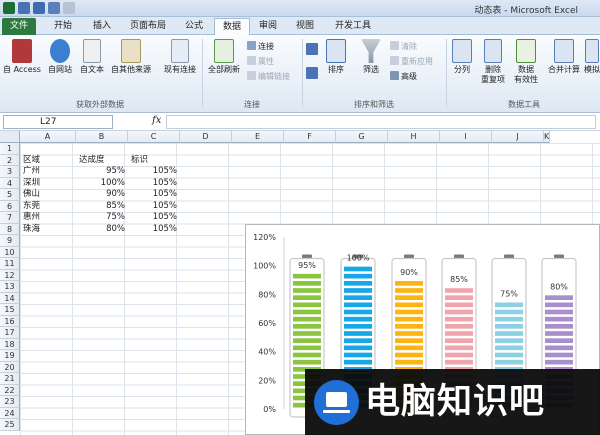  What do you see at coordinates (60, 57) in the screenshot?
I see `from-web-button: 自网站` at bounding box center [60, 57].